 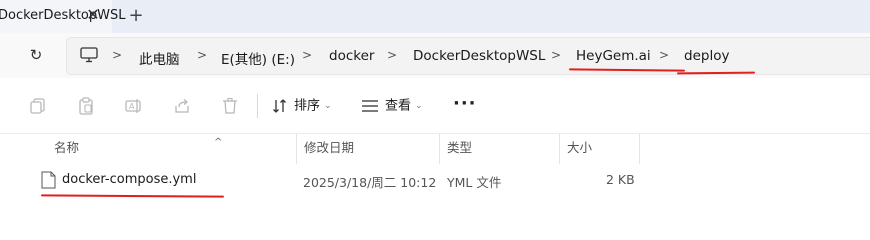 I want to click on column-name: 名称 ^, so click(x=171, y=149).